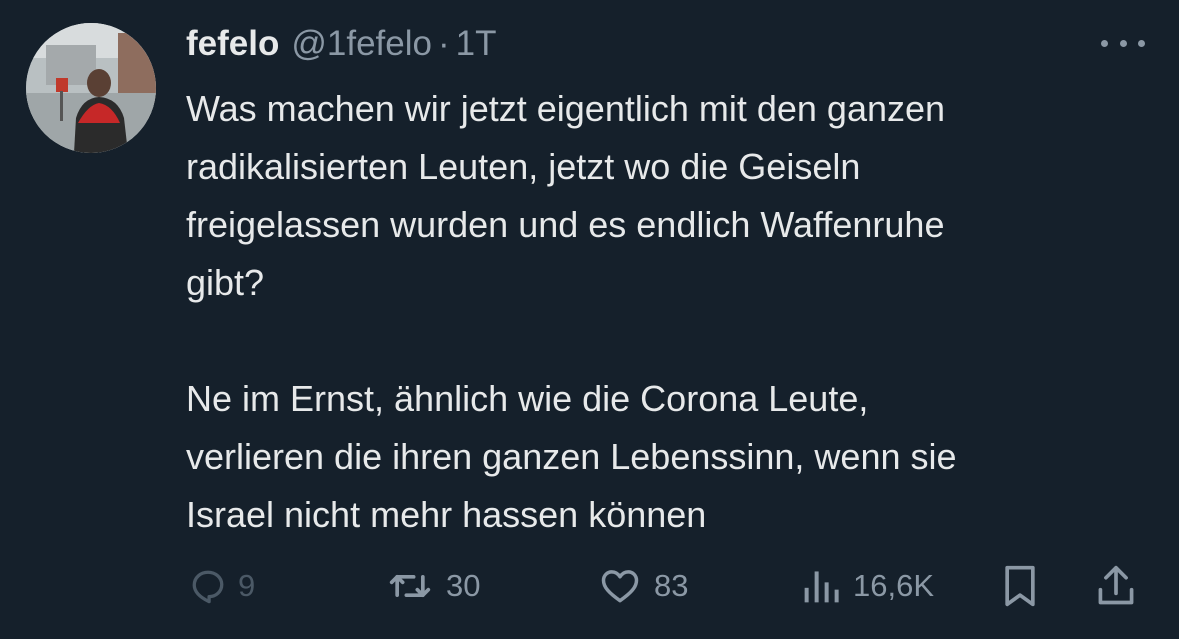 This screenshot has width=1179, height=639. I want to click on timestamp: 1T, so click(476, 44).